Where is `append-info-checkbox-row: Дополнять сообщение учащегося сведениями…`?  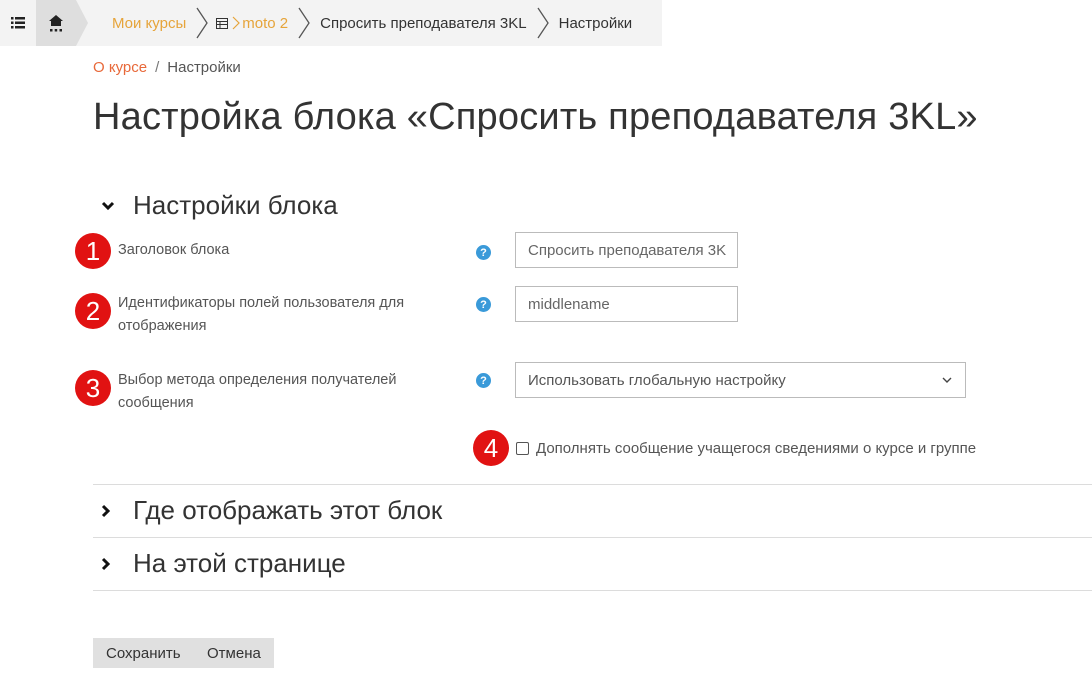 append-info-checkbox-row: Дополнять сообщение учащегося сведениями… is located at coordinates (746, 448).